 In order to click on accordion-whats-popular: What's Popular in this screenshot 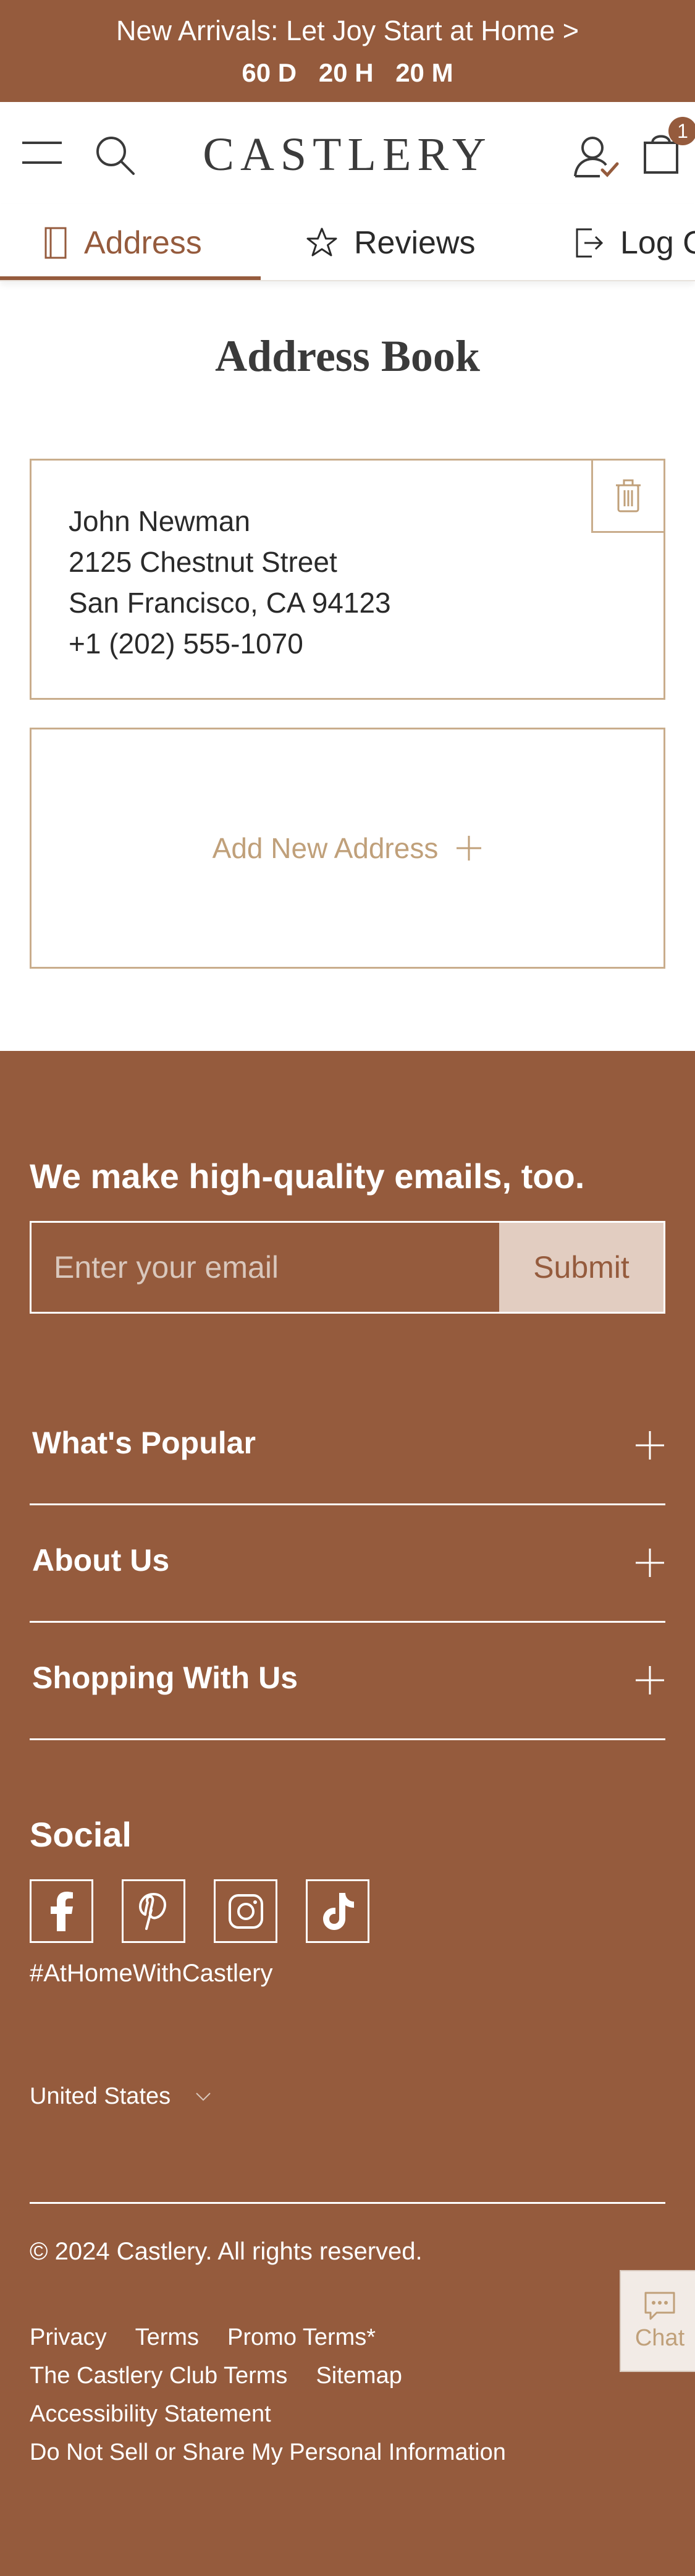, I will do `click(347, 1446)`.